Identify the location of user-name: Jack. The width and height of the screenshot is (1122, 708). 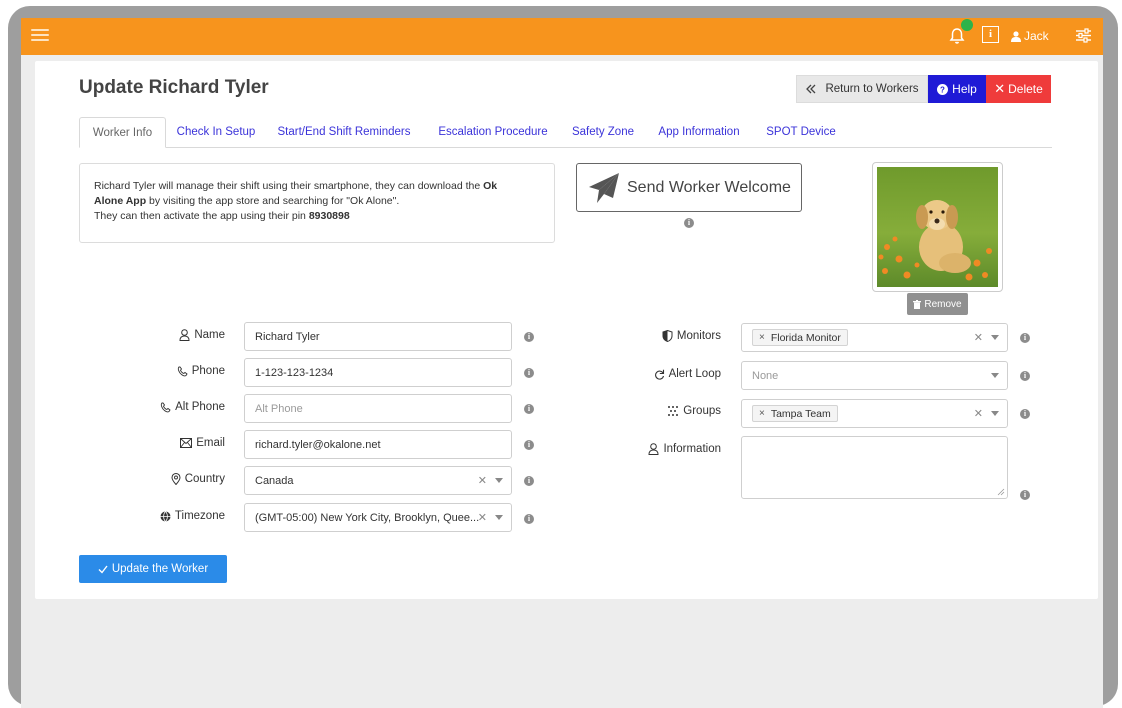
(1036, 36).